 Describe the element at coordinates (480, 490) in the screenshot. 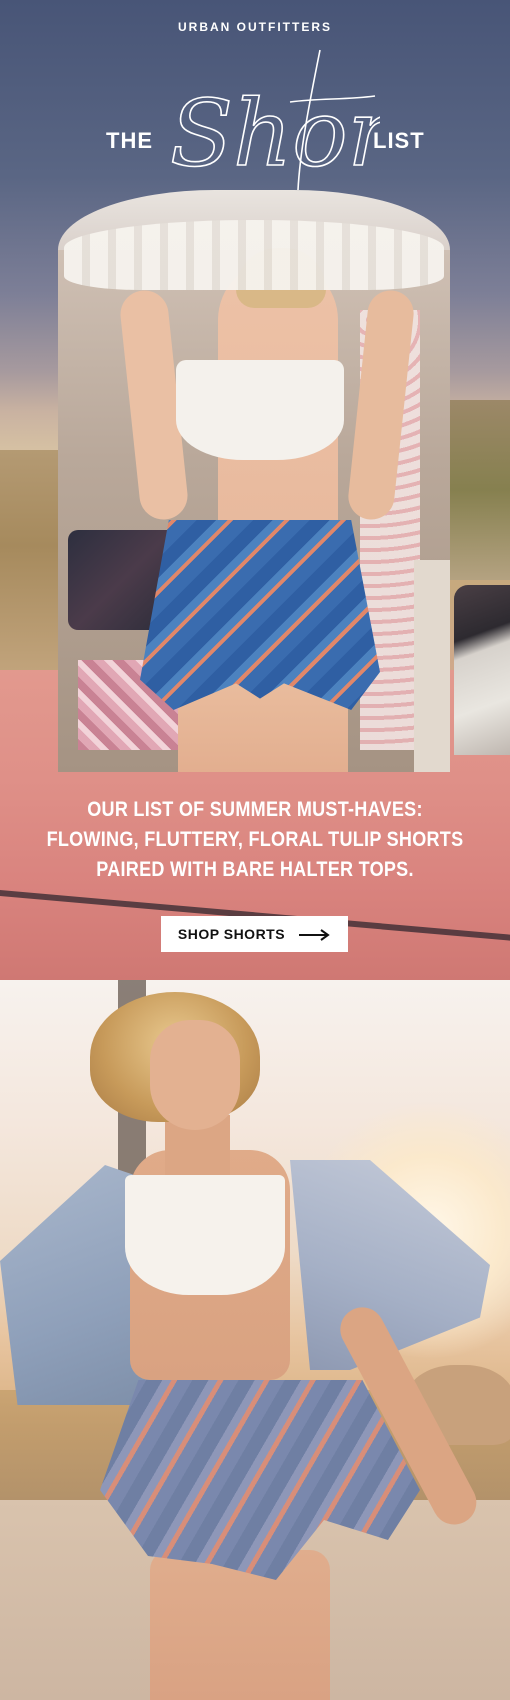

I see `desert-right` at that location.